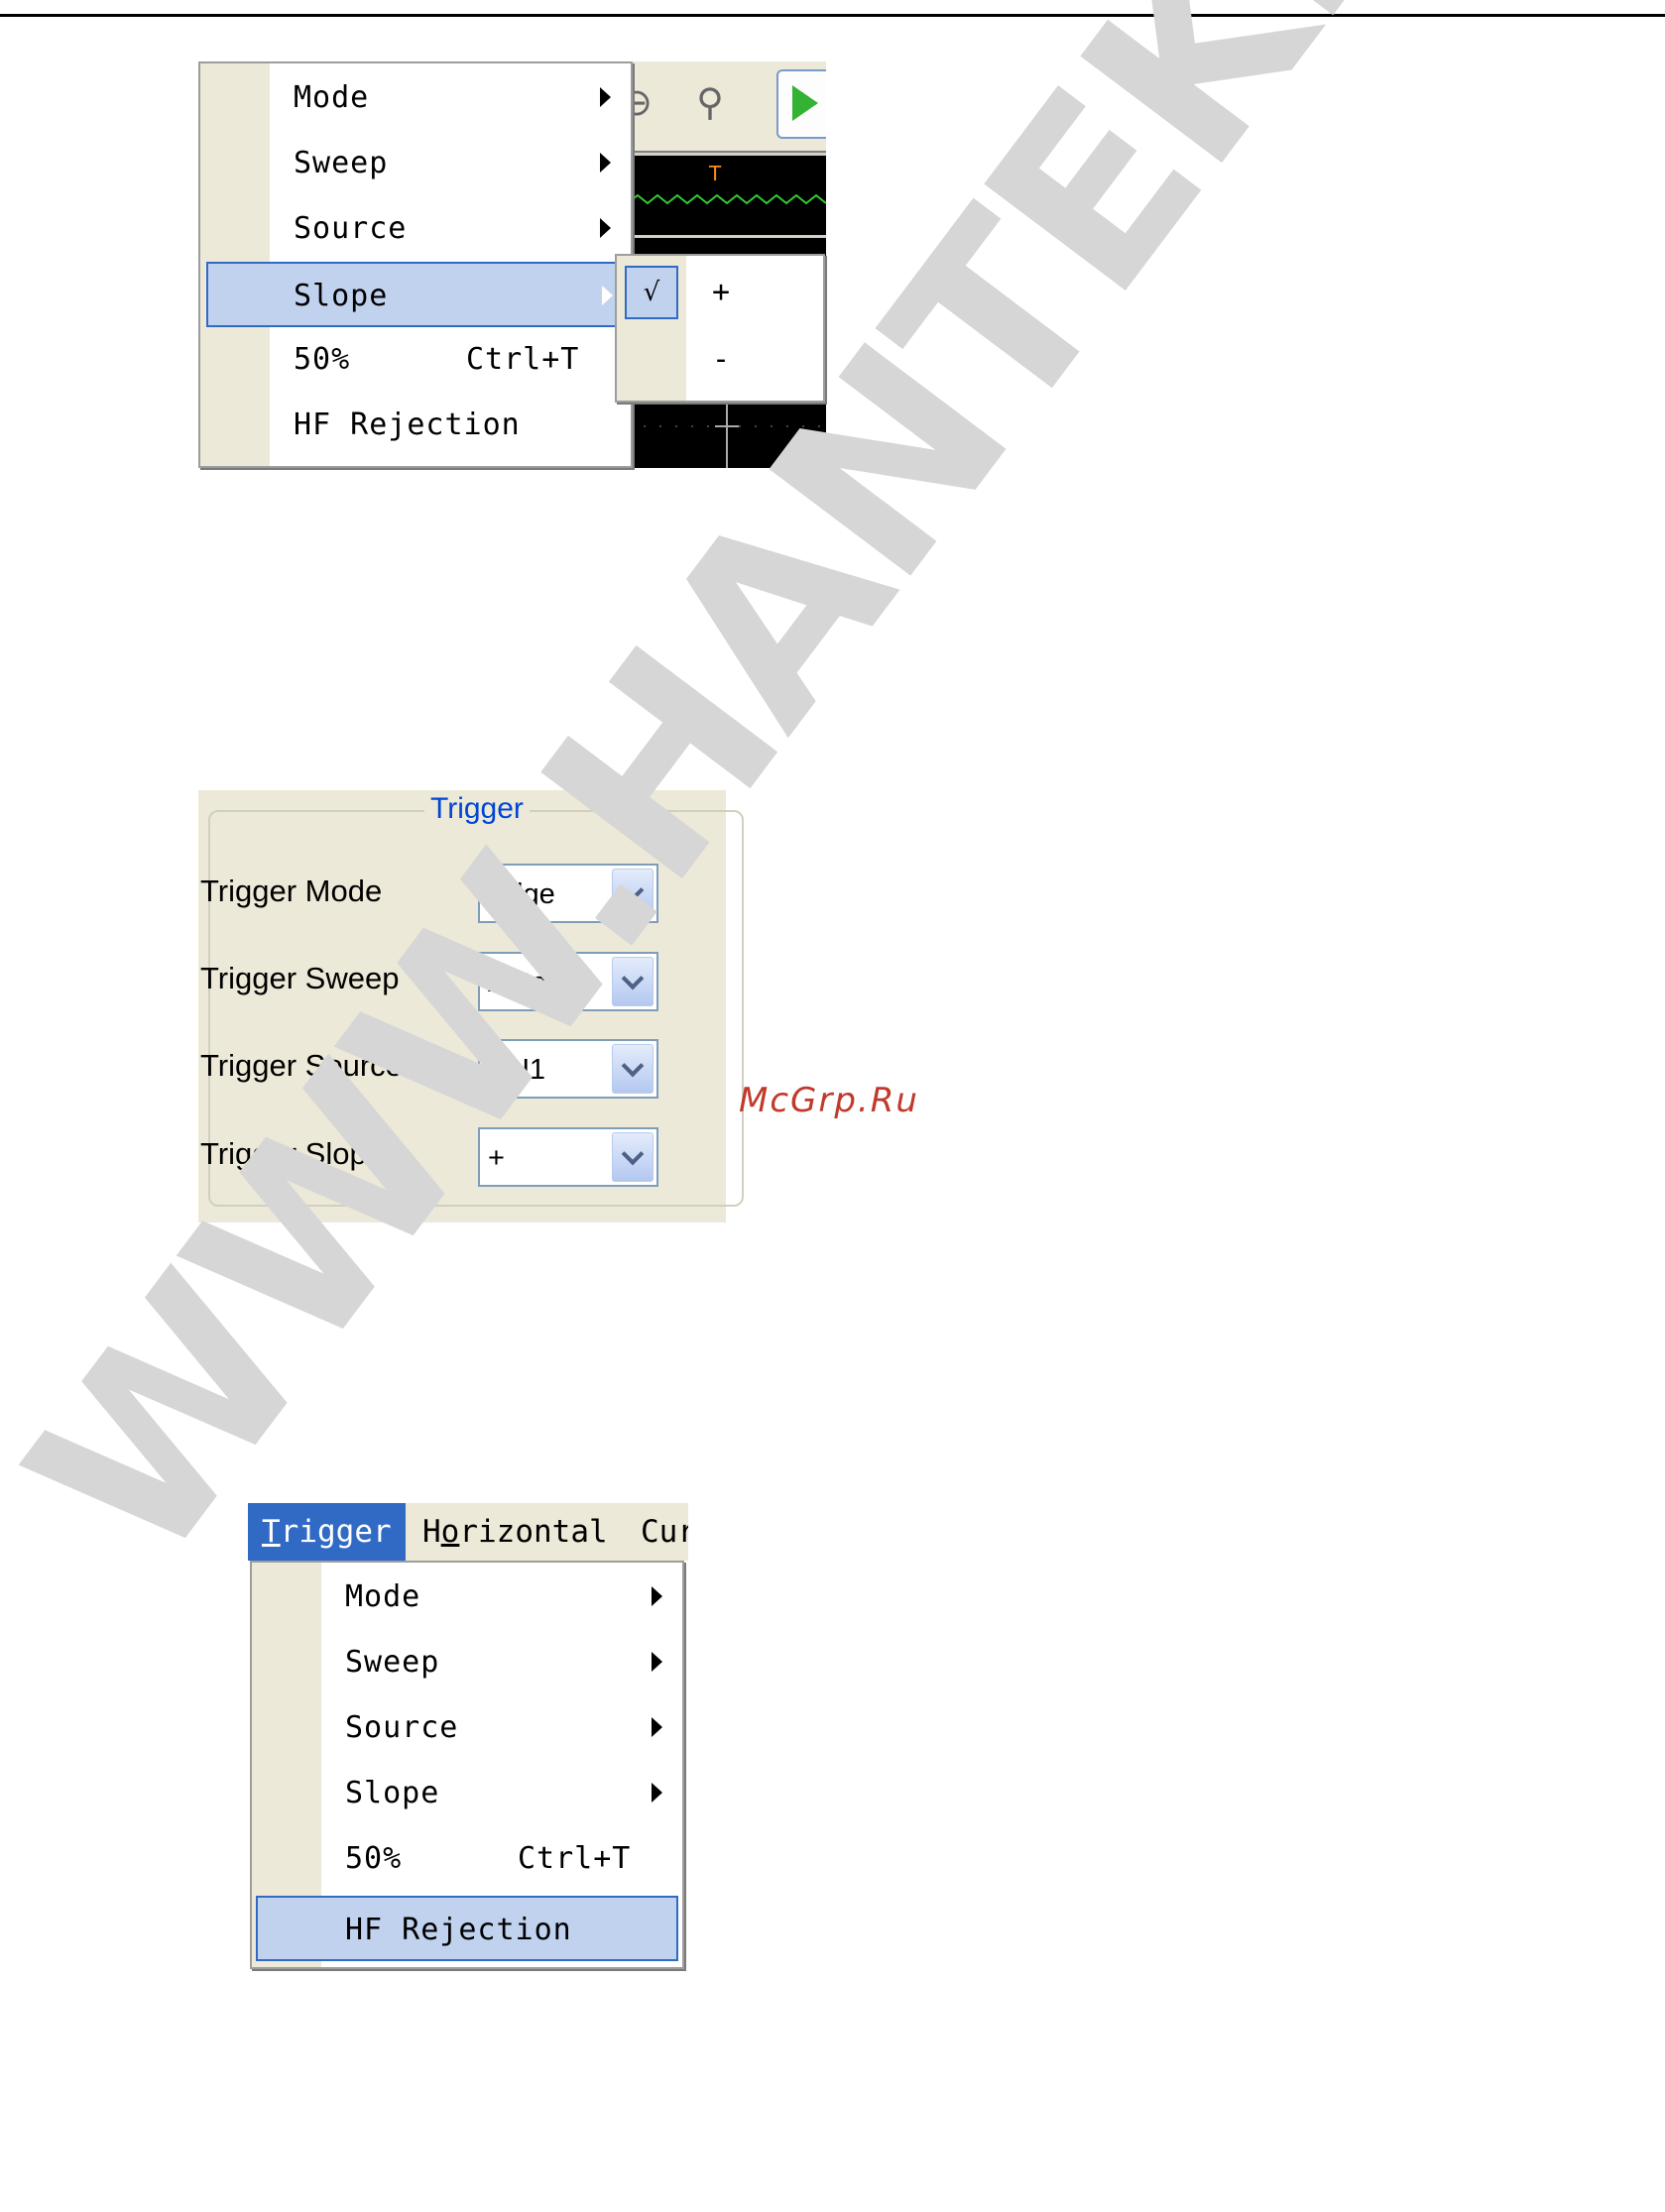 The image size is (1665, 2212). Describe the element at coordinates (431, 1532) in the screenshot. I see `menubar-label: H` at that location.